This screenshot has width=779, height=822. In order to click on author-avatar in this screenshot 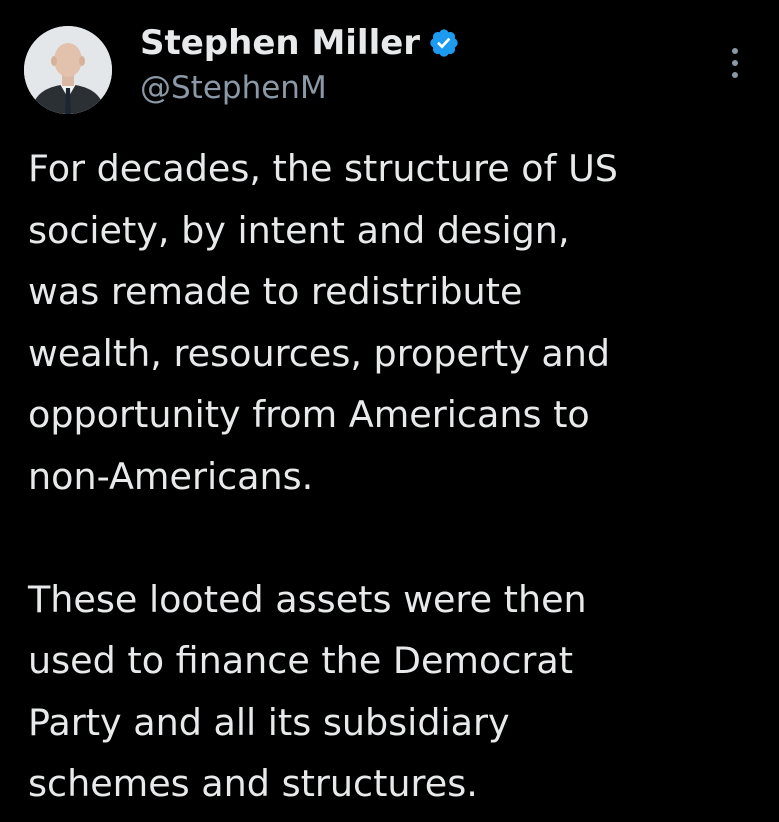, I will do `click(68, 70)`.